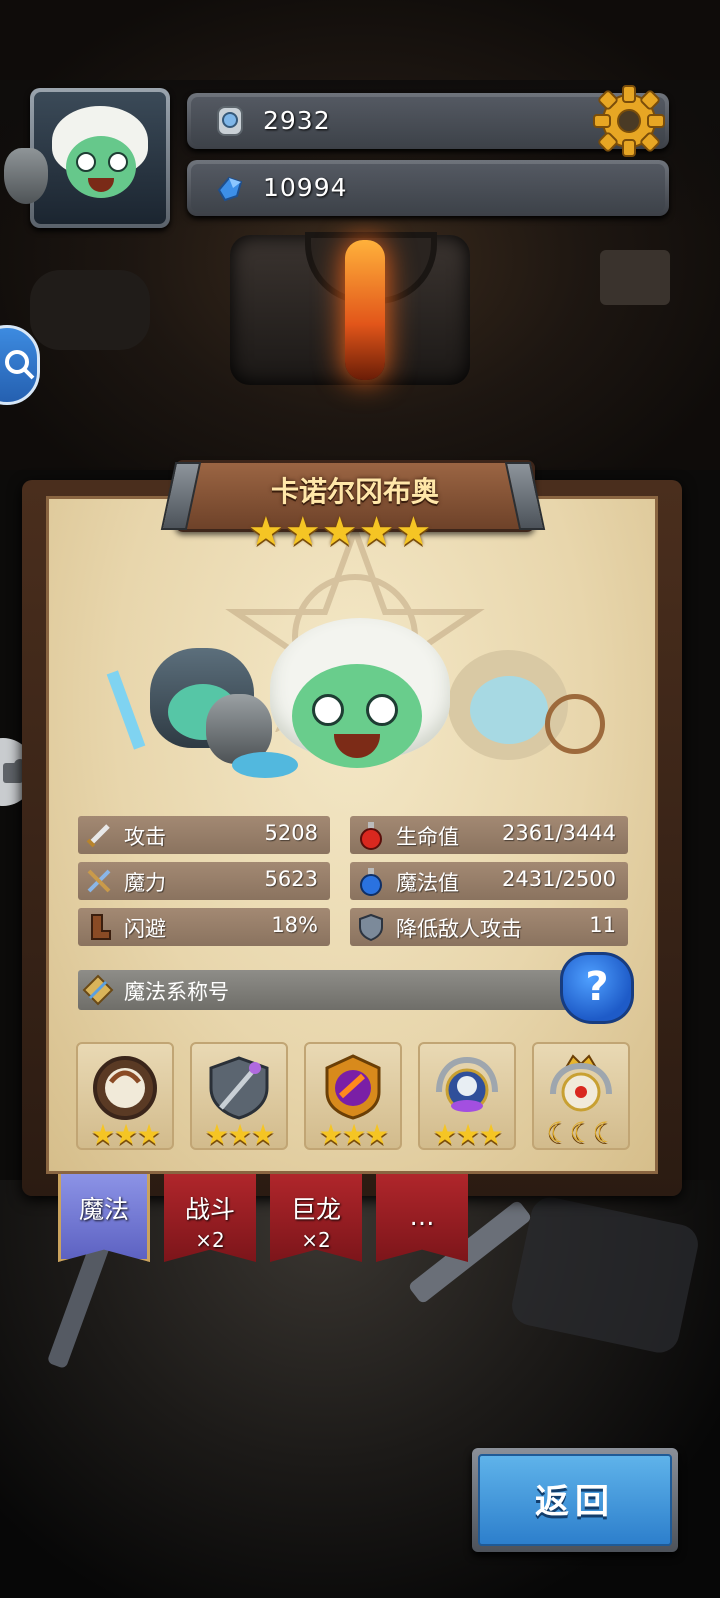  I want to click on crystals-count: 10994, so click(305, 187).